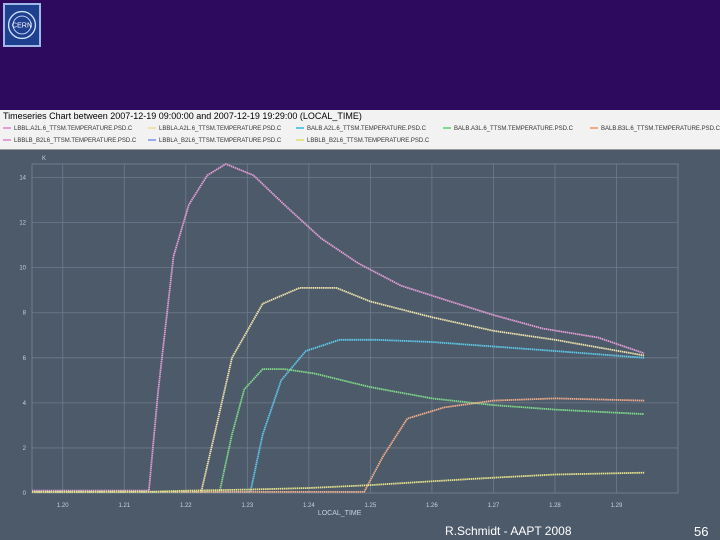 The height and width of the screenshot is (540, 720). I want to click on legend-label: LBBL.A2L.6_TTSM.TEMPERATURE.PSD.C, so click(73, 129).